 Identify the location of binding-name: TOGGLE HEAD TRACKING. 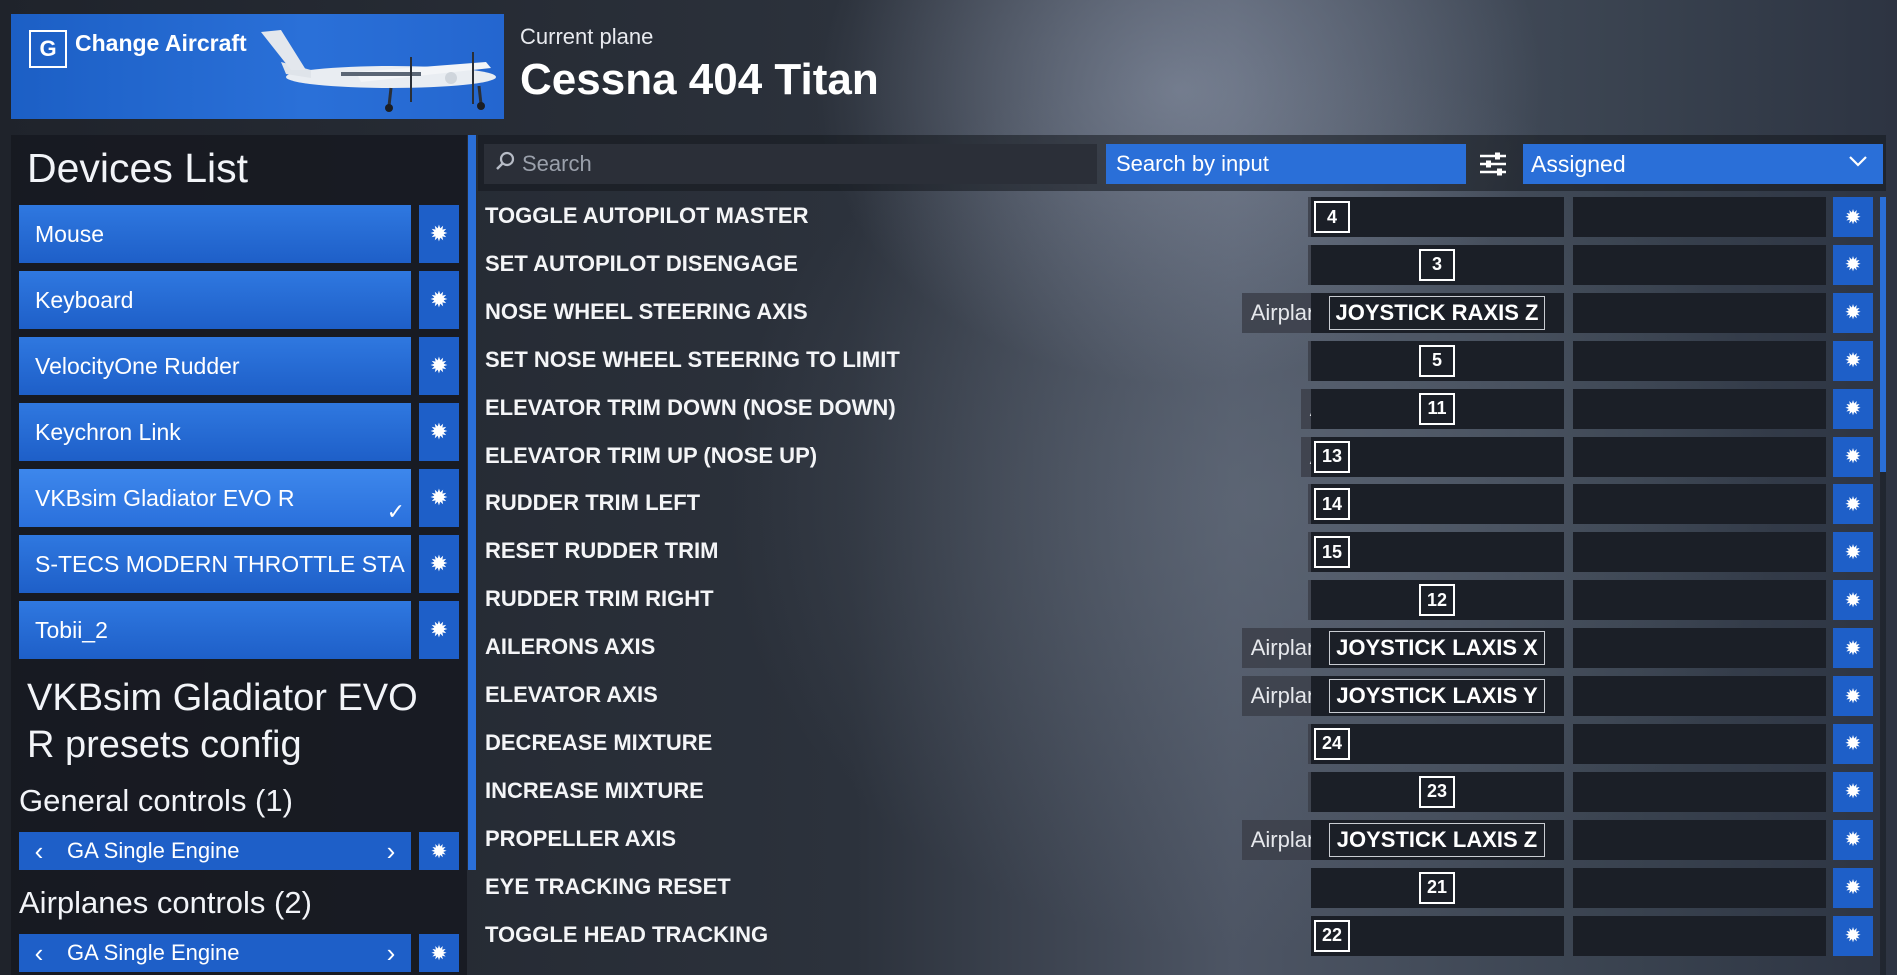
(627, 934).